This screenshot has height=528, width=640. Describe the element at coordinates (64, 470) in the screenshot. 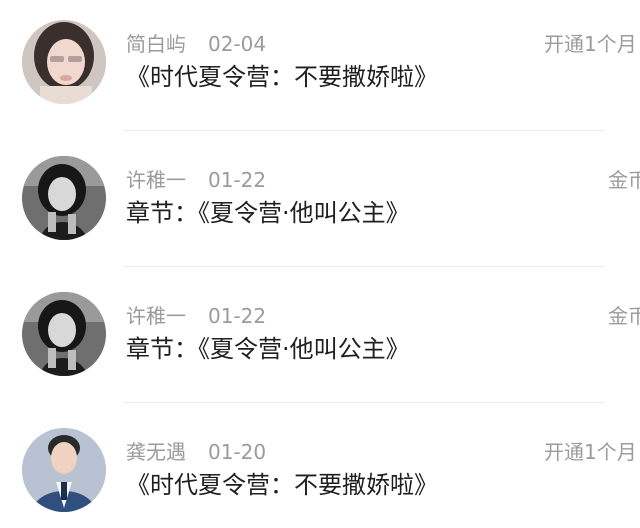

I see `avatar-man-suit-icon` at that location.